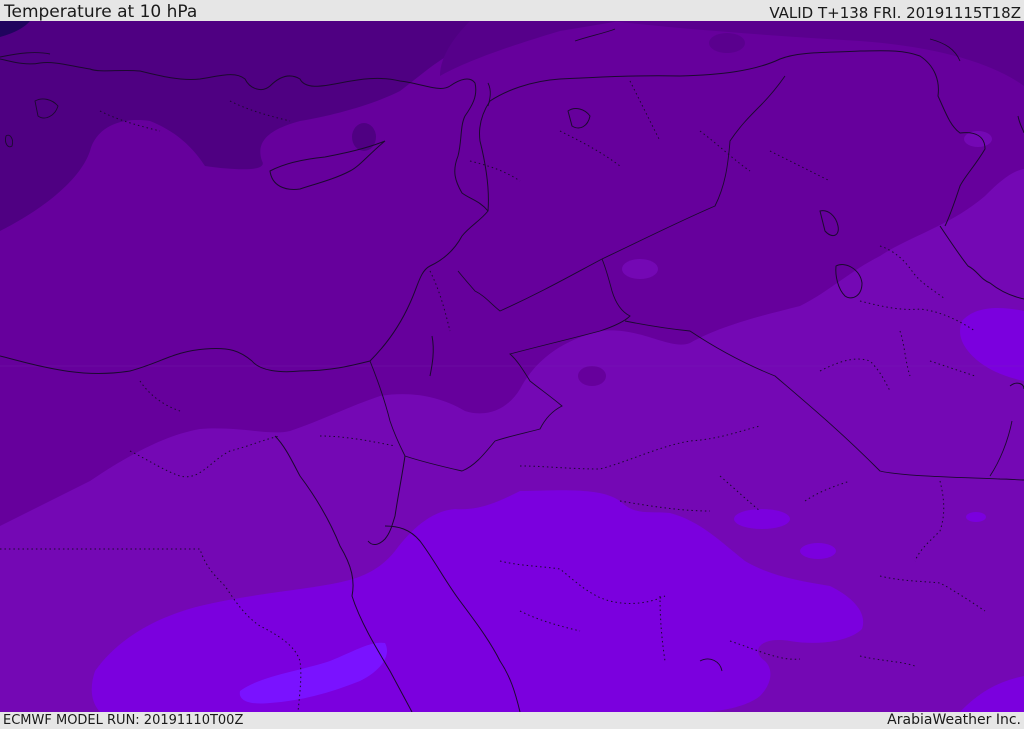  I want to click on band-bright-spot, so click(762, 519).